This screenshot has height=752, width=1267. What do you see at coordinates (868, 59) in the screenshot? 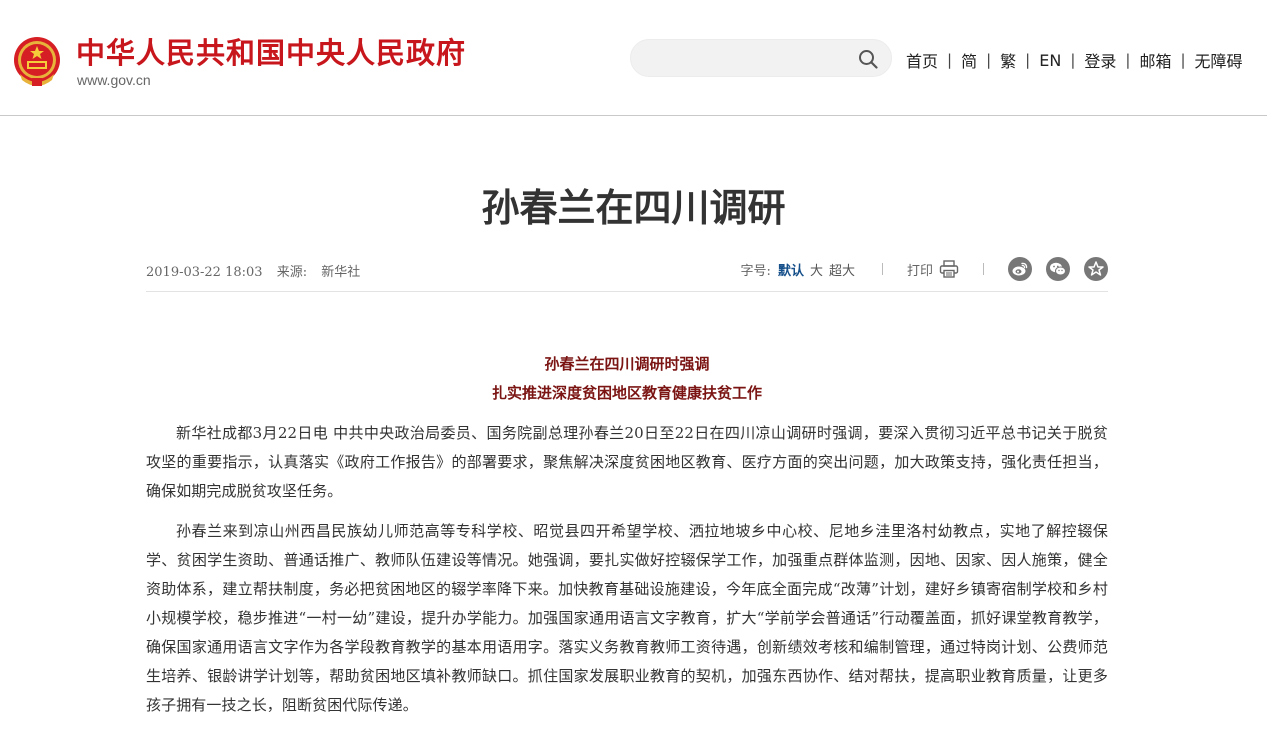
I see `search-icon` at bounding box center [868, 59].